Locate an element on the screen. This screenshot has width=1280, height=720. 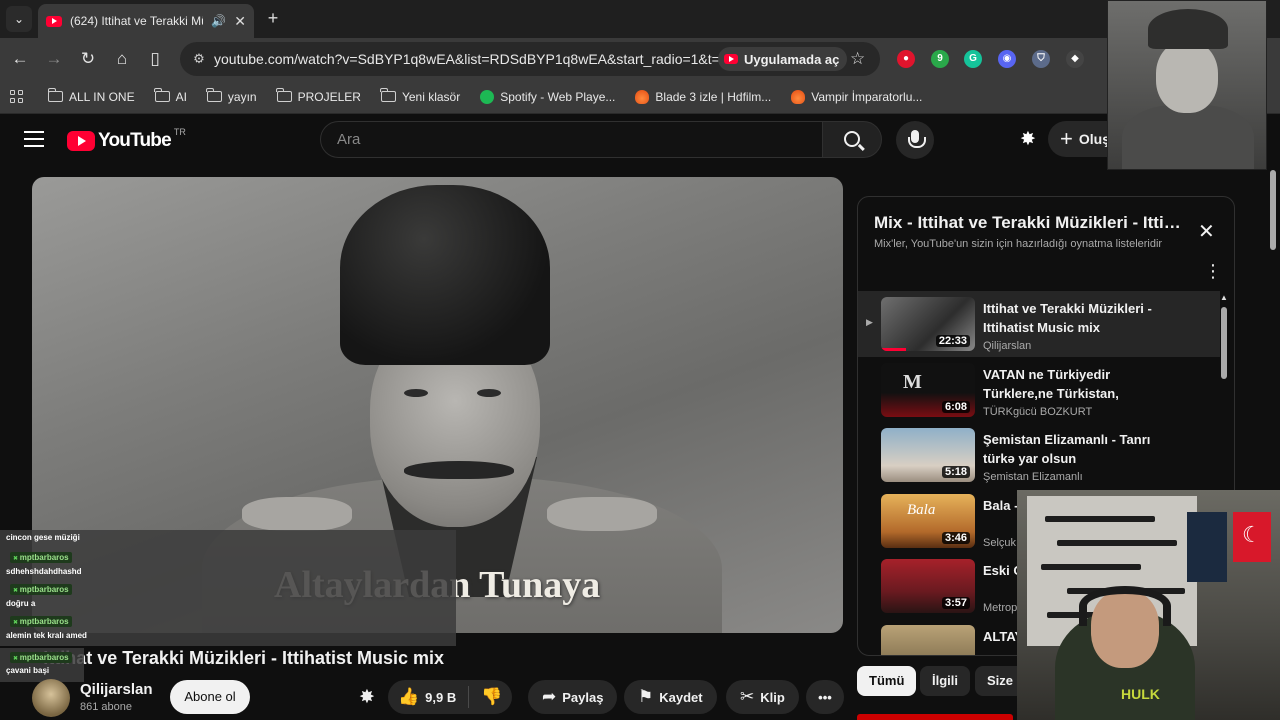
bookmark-yayin: yayın is located at coordinates (231, 96).